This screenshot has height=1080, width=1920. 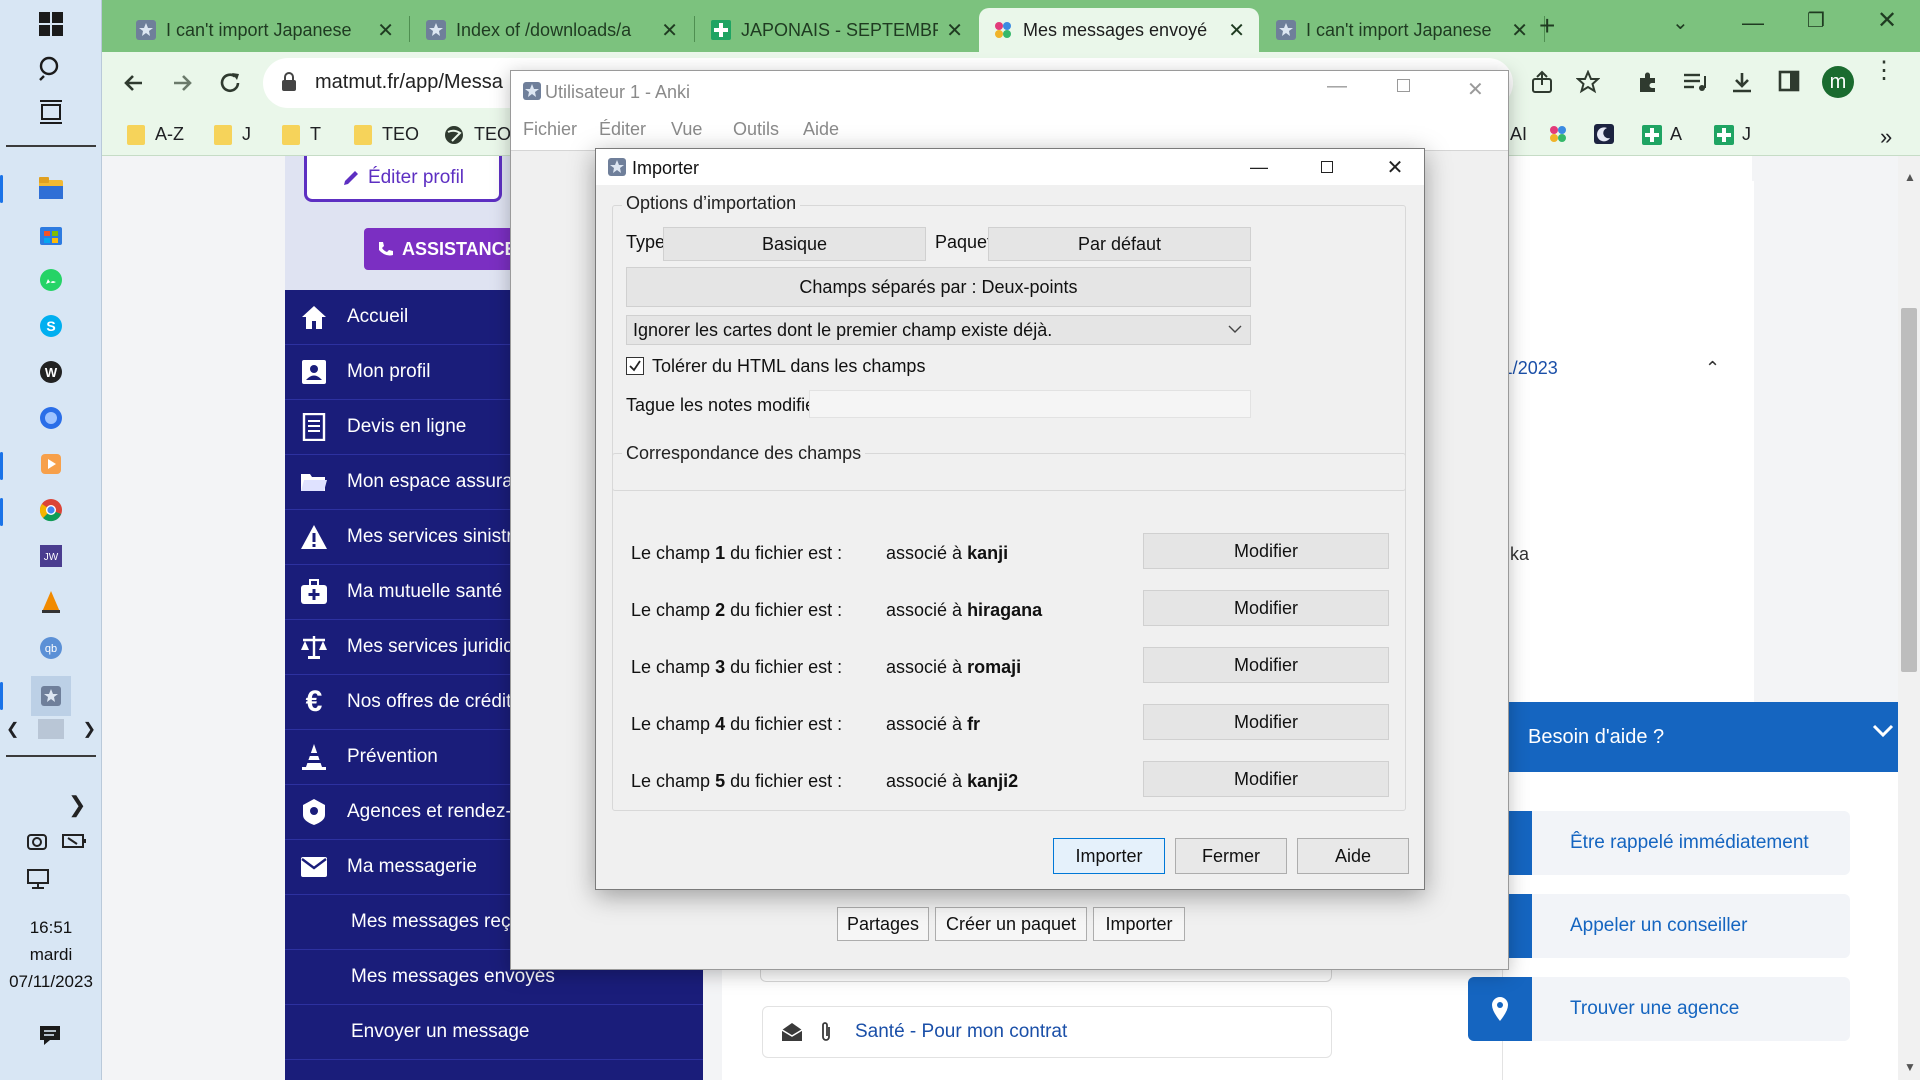 What do you see at coordinates (301, 134) in the screenshot?
I see `bookmark-folder: T` at bounding box center [301, 134].